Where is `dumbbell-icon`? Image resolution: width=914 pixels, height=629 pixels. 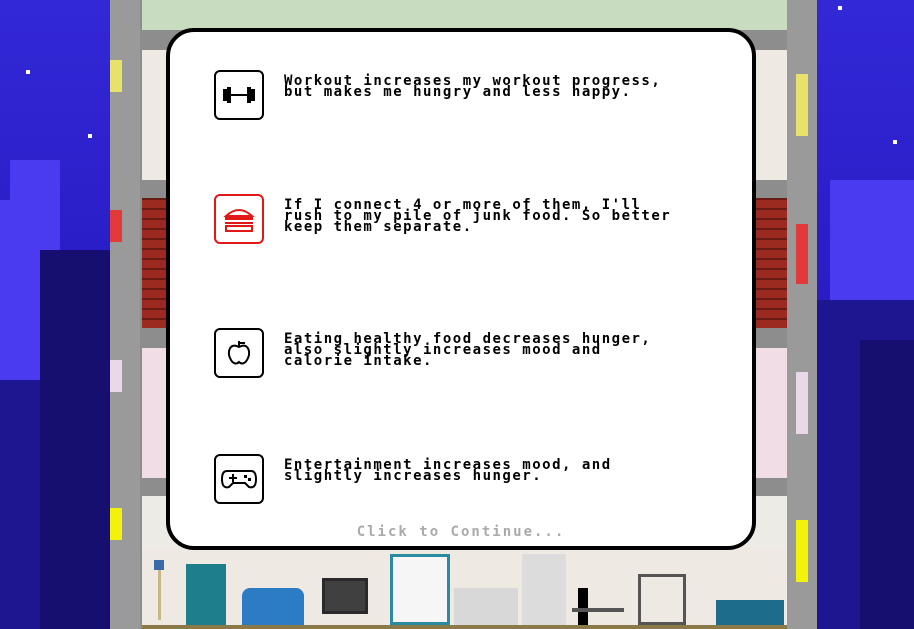
dumbbell-icon is located at coordinates (239, 95).